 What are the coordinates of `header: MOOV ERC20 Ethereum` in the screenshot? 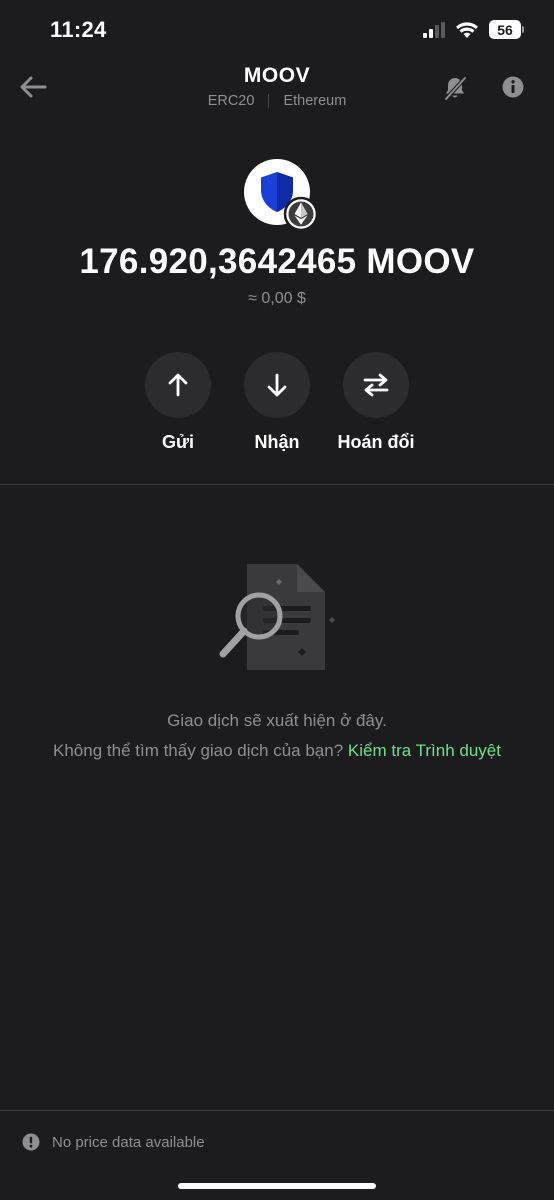 It's located at (277, 88).